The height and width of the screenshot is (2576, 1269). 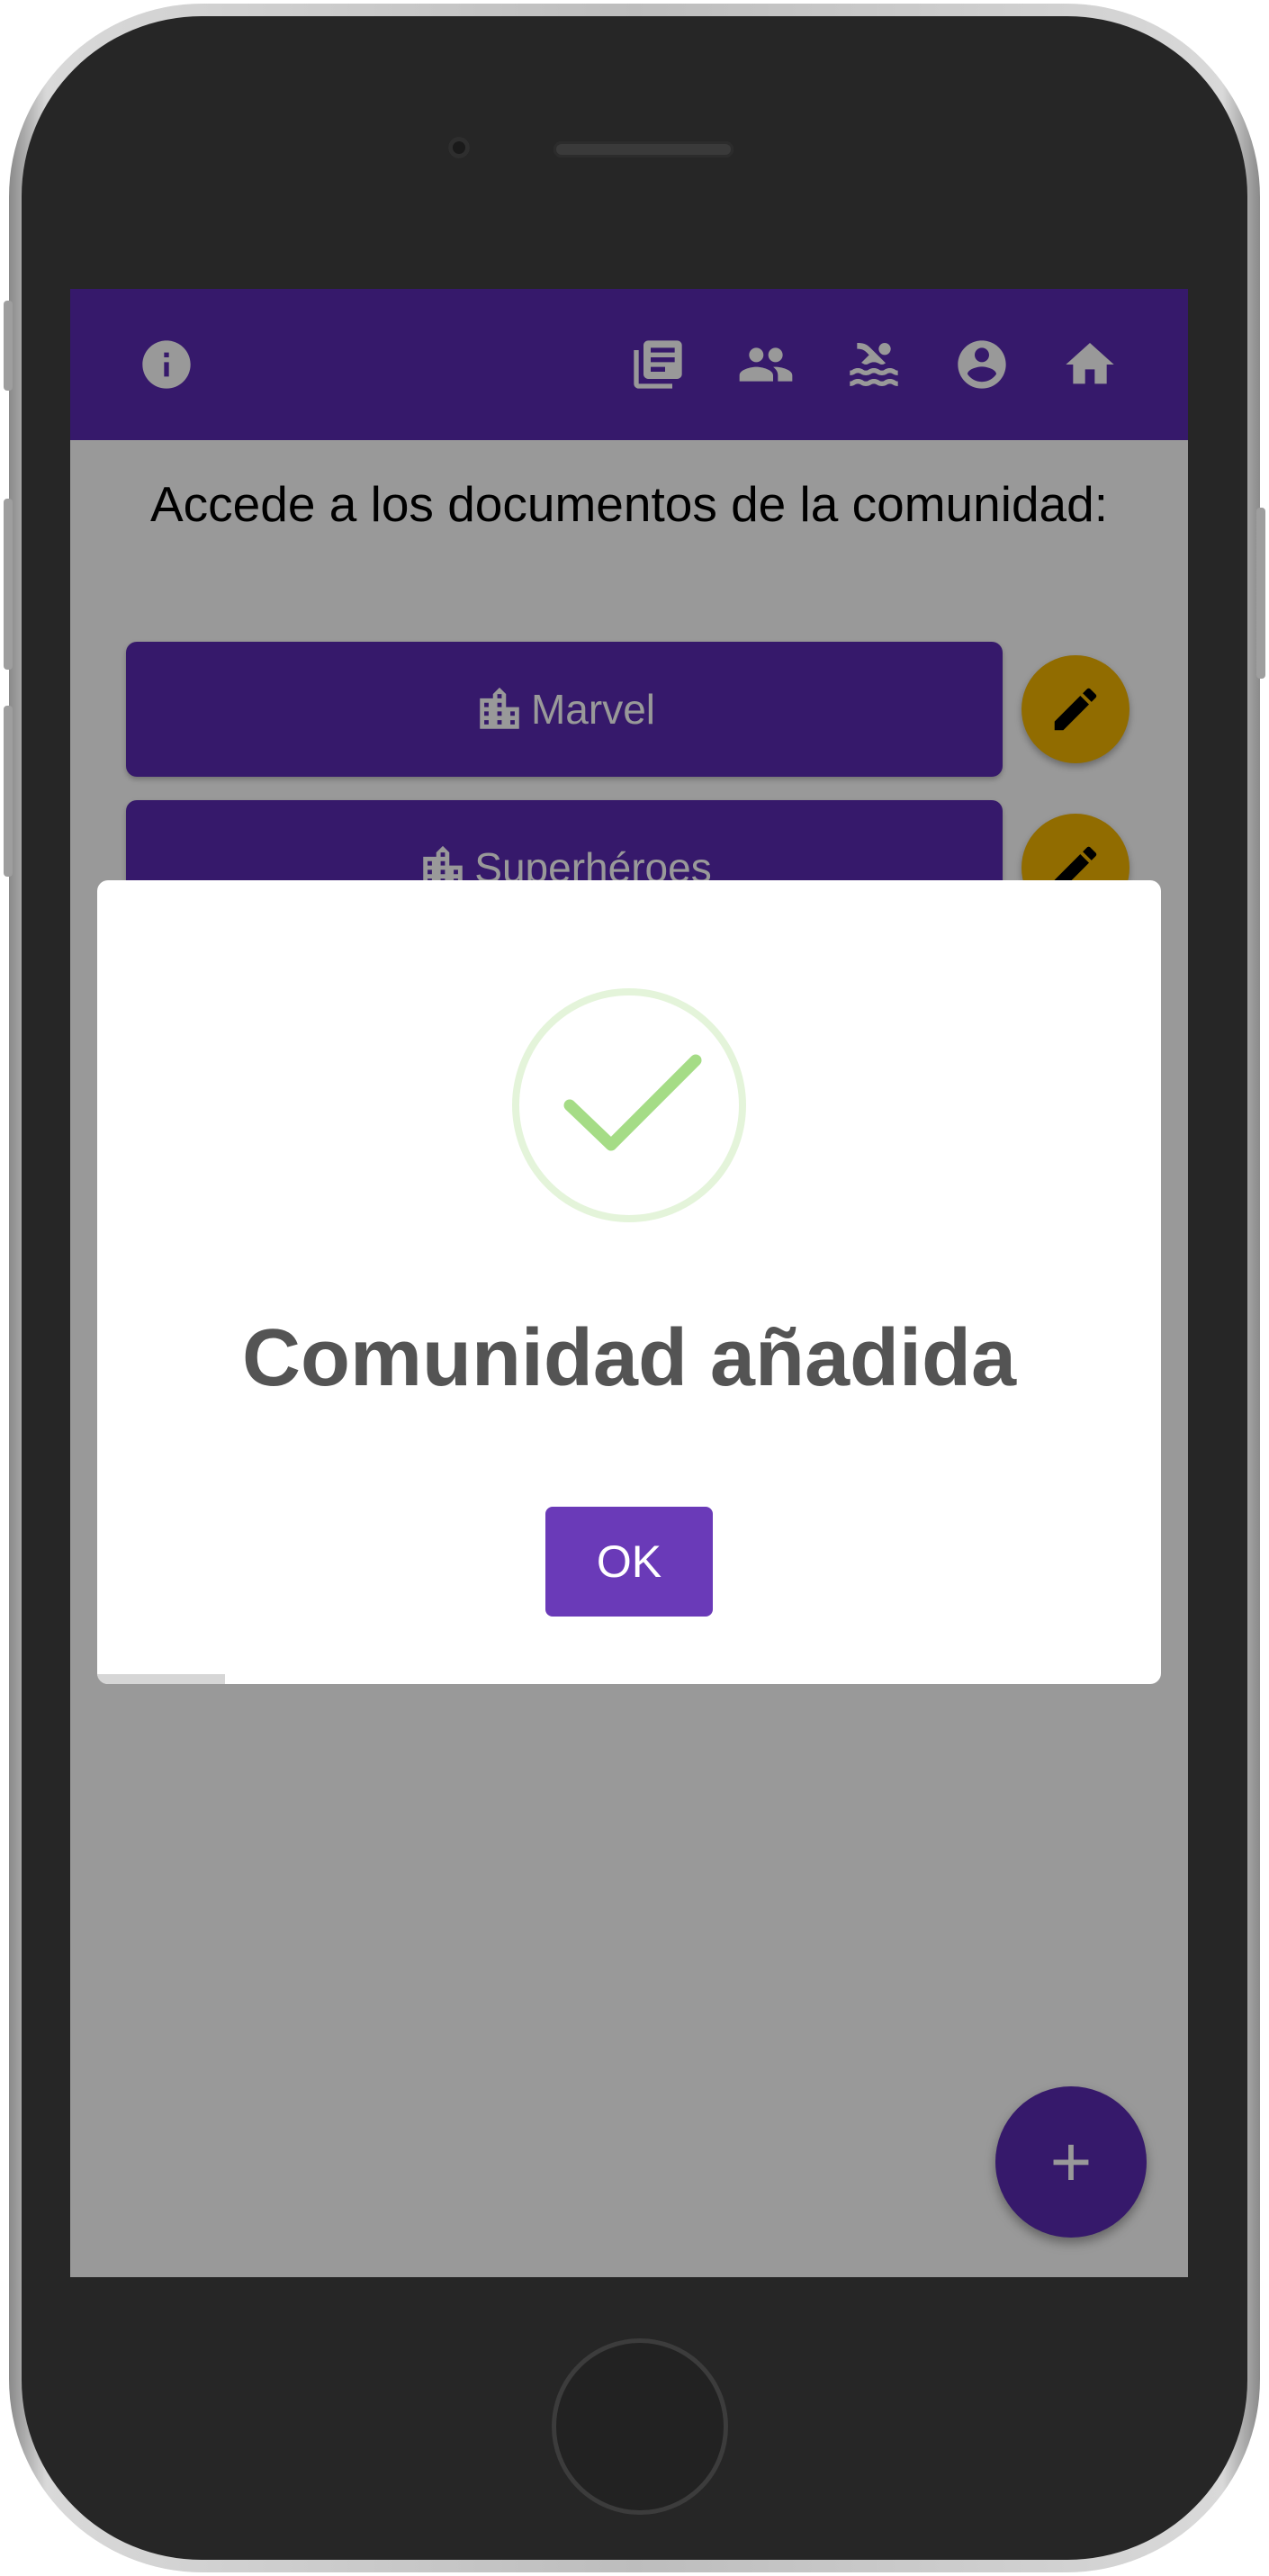 I want to click on power-button, so click(x=1261, y=593).